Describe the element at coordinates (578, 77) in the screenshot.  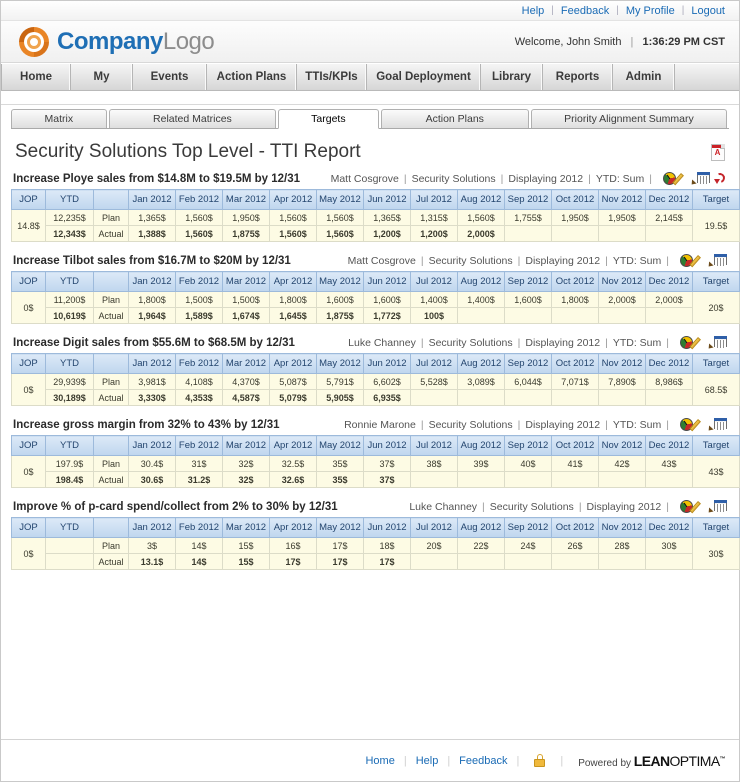
I see `nav-item-reports: Reports` at that location.